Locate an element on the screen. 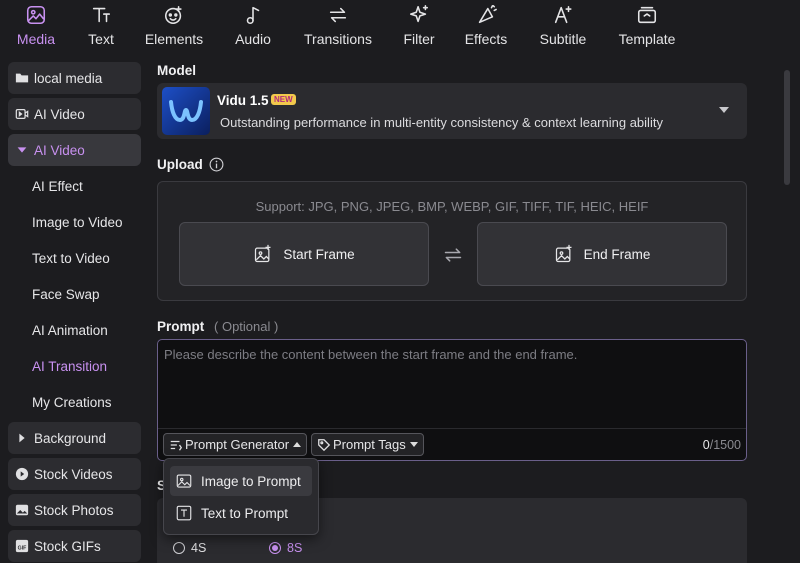  sidebar-item-background: Background is located at coordinates (74, 438).